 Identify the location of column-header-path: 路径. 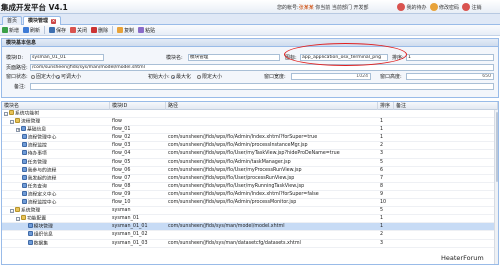
(272, 106).